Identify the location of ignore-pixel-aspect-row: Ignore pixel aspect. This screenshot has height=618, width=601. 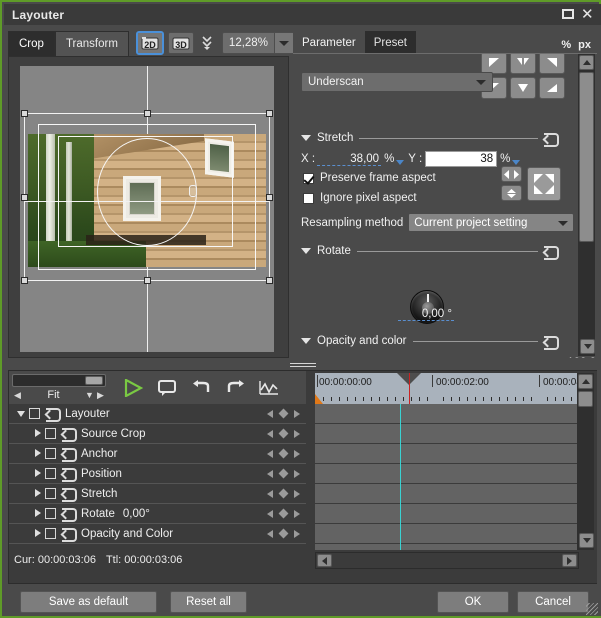
(360, 198).